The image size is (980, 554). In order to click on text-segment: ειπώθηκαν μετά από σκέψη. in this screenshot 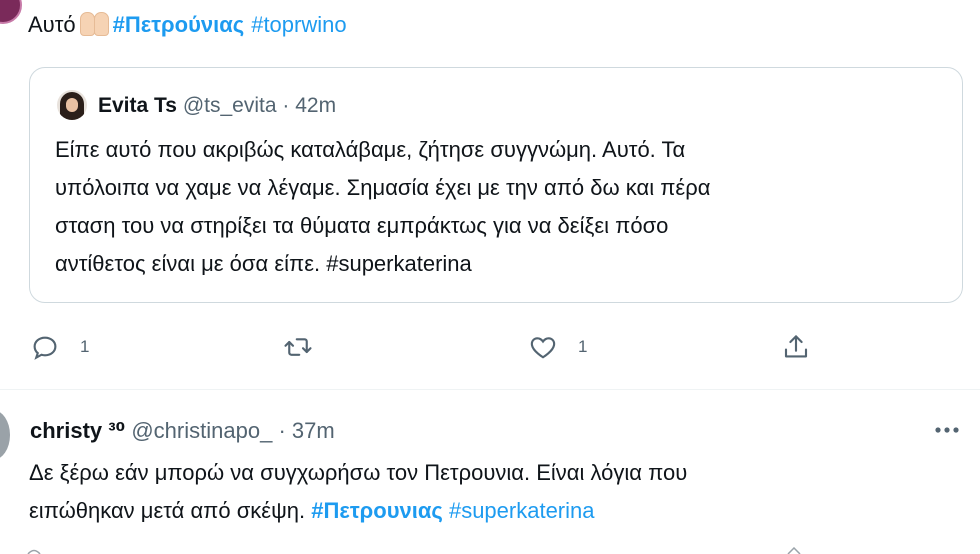, I will do `click(167, 510)`.